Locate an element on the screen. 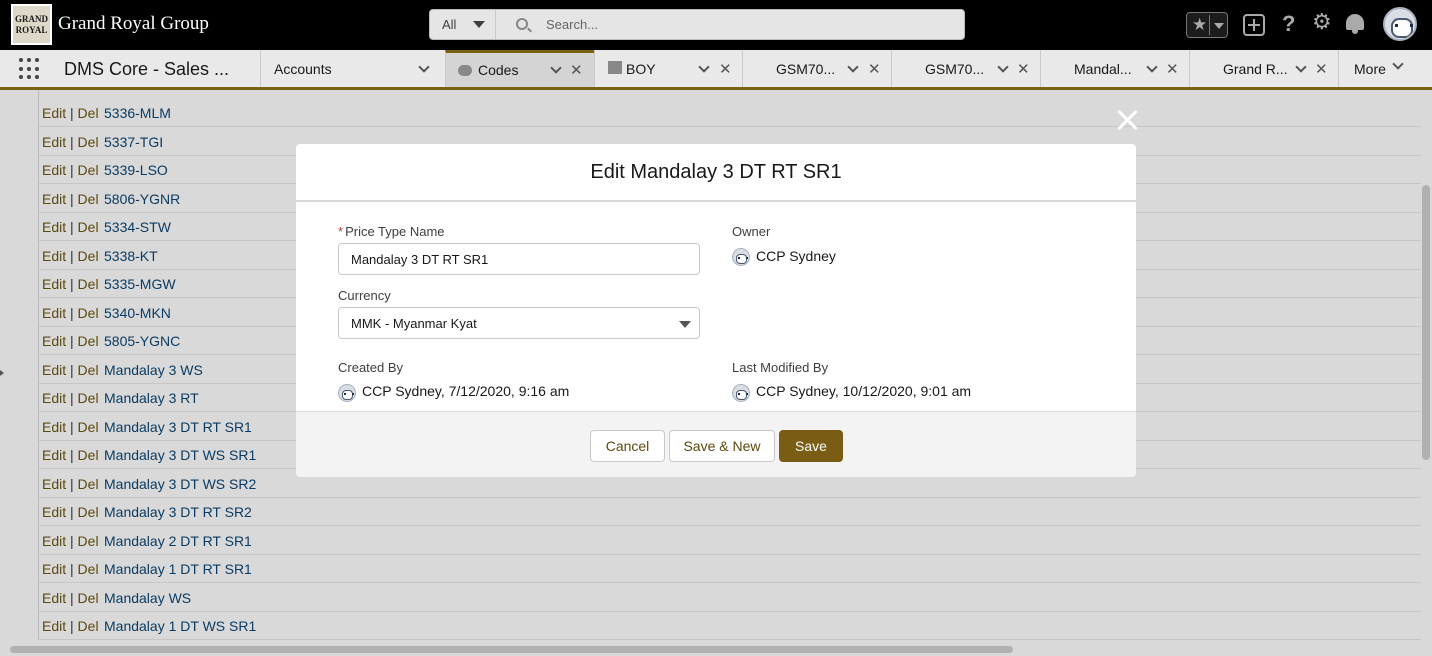 Image resolution: width=1432 pixels, height=656 pixels. save-button: Save is located at coordinates (811, 446).